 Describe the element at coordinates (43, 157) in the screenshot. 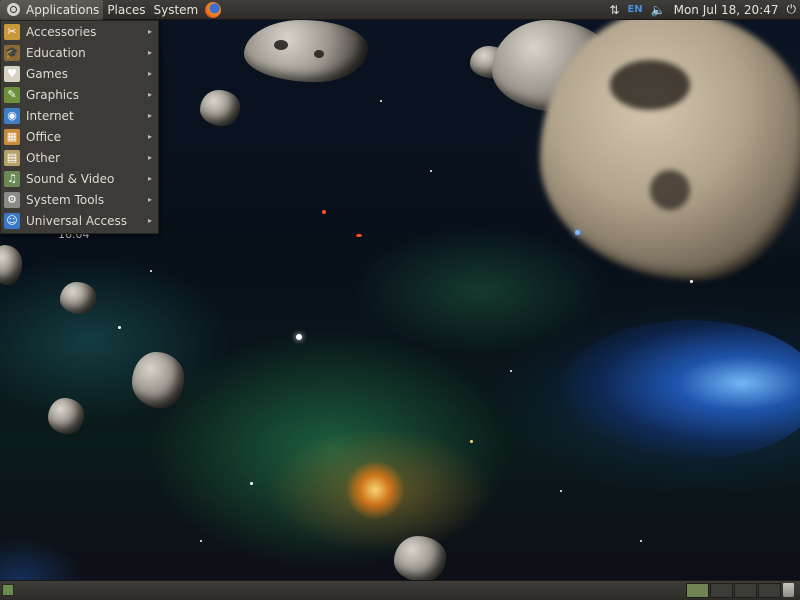

I see `menu-item-label: Other` at that location.